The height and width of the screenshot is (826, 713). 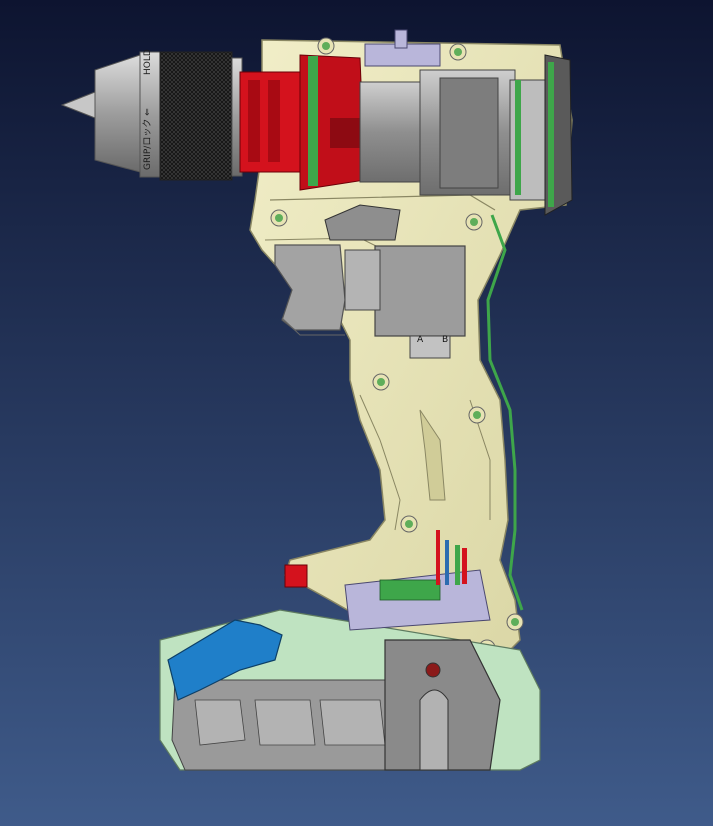 What do you see at coordinates (518, 137) in the screenshot?
I see `motor-green-band` at bounding box center [518, 137].